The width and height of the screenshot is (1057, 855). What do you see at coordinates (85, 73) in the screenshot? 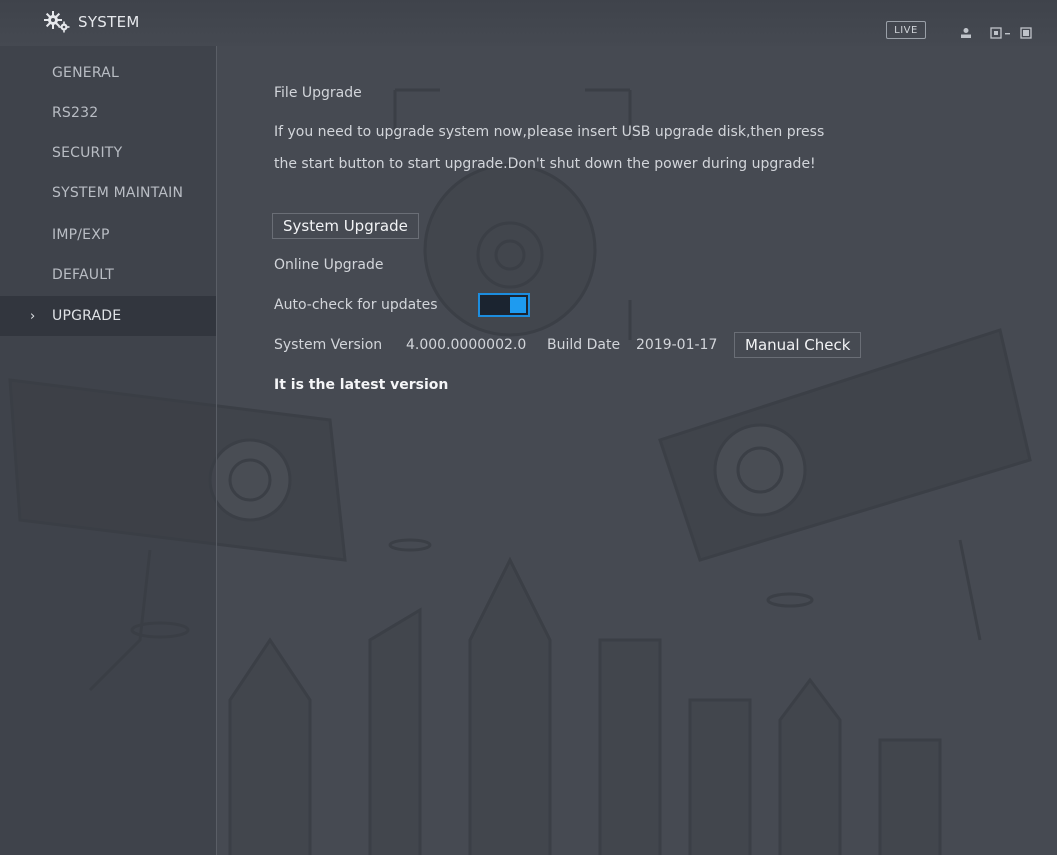
I see `sidebar-item-label: GENERAL` at bounding box center [85, 73].